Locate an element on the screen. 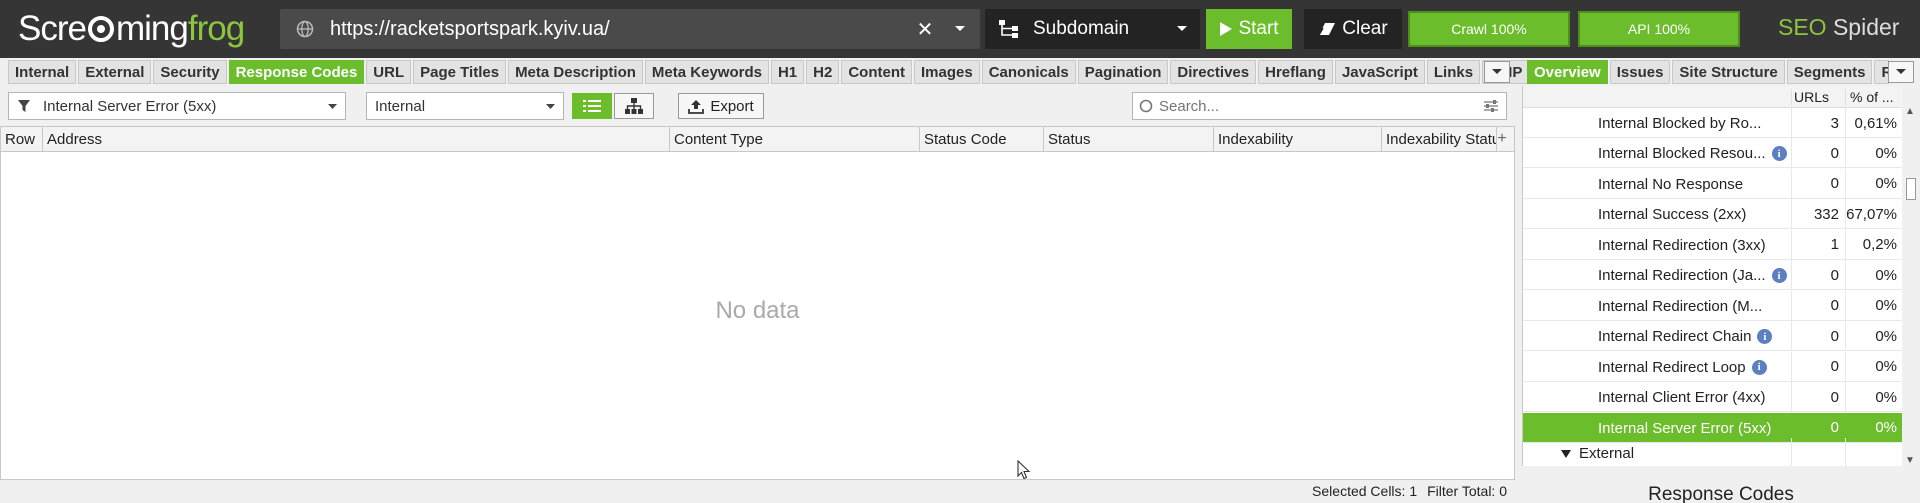 The height and width of the screenshot is (503, 1920). play-icon is located at coordinates (1226, 29).